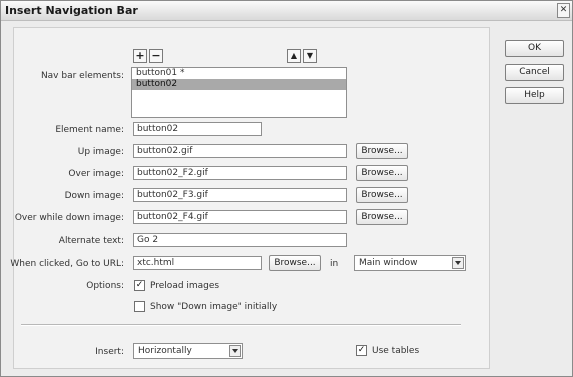 The width and height of the screenshot is (573, 377). Describe the element at coordinates (534, 95) in the screenshot. I see `help-button: Help` at that location.